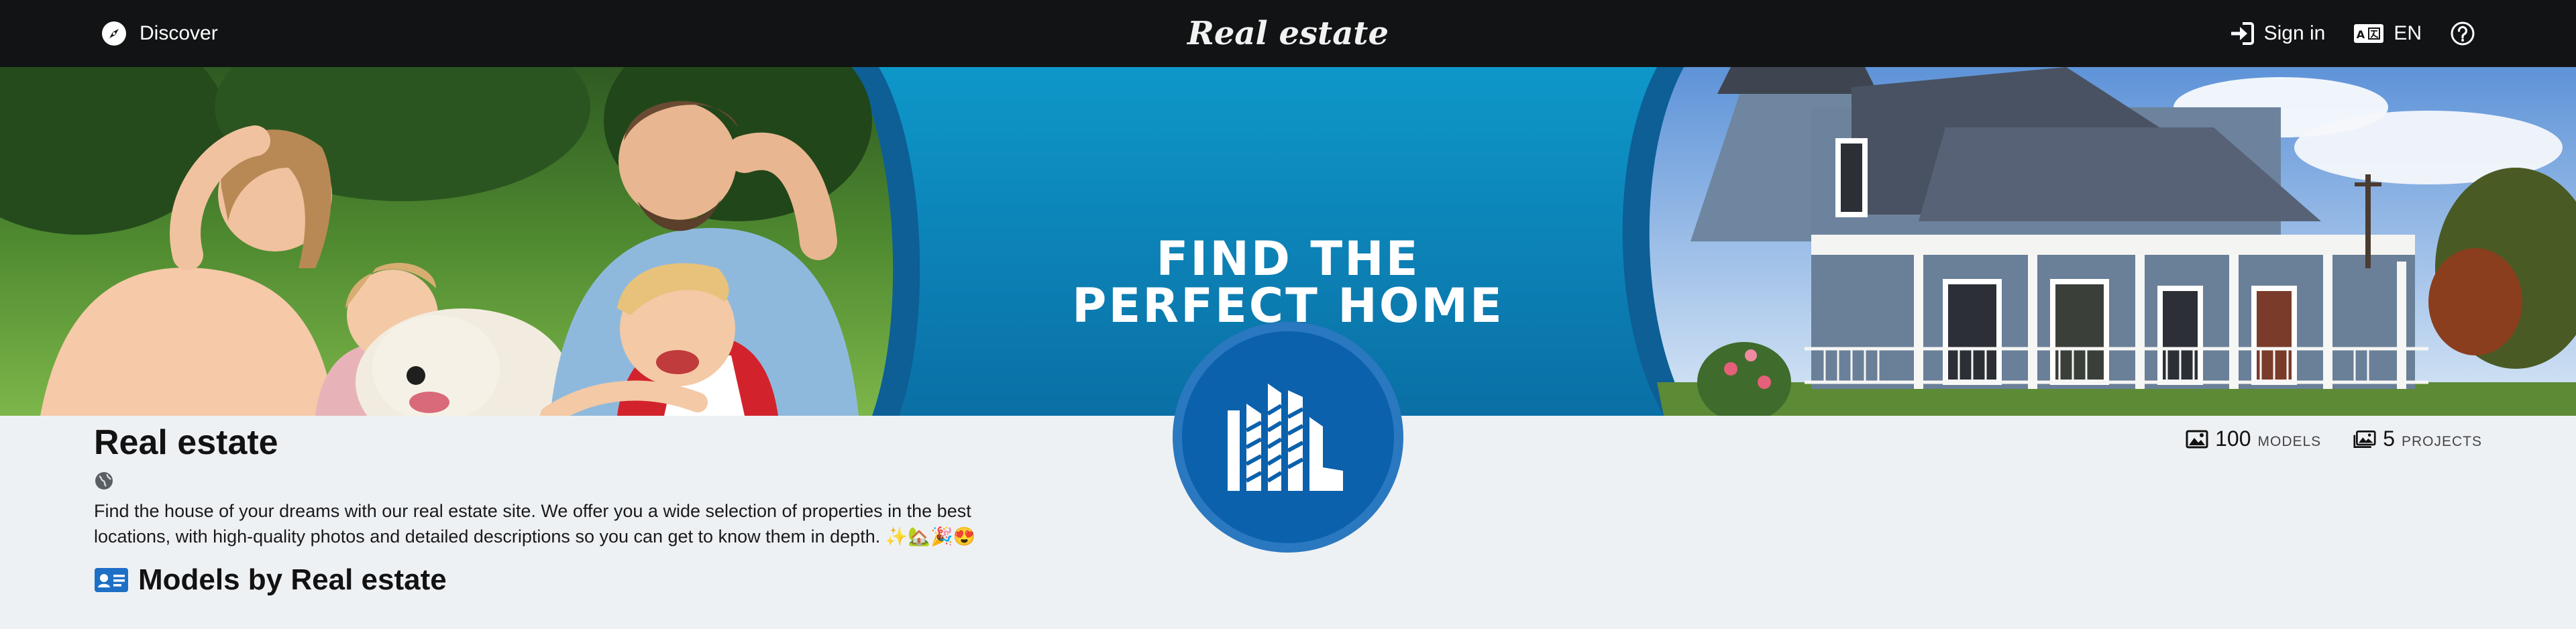  I want to click on top-navbar: Discover Real estate Sign in A EN, so click(1288, 33).